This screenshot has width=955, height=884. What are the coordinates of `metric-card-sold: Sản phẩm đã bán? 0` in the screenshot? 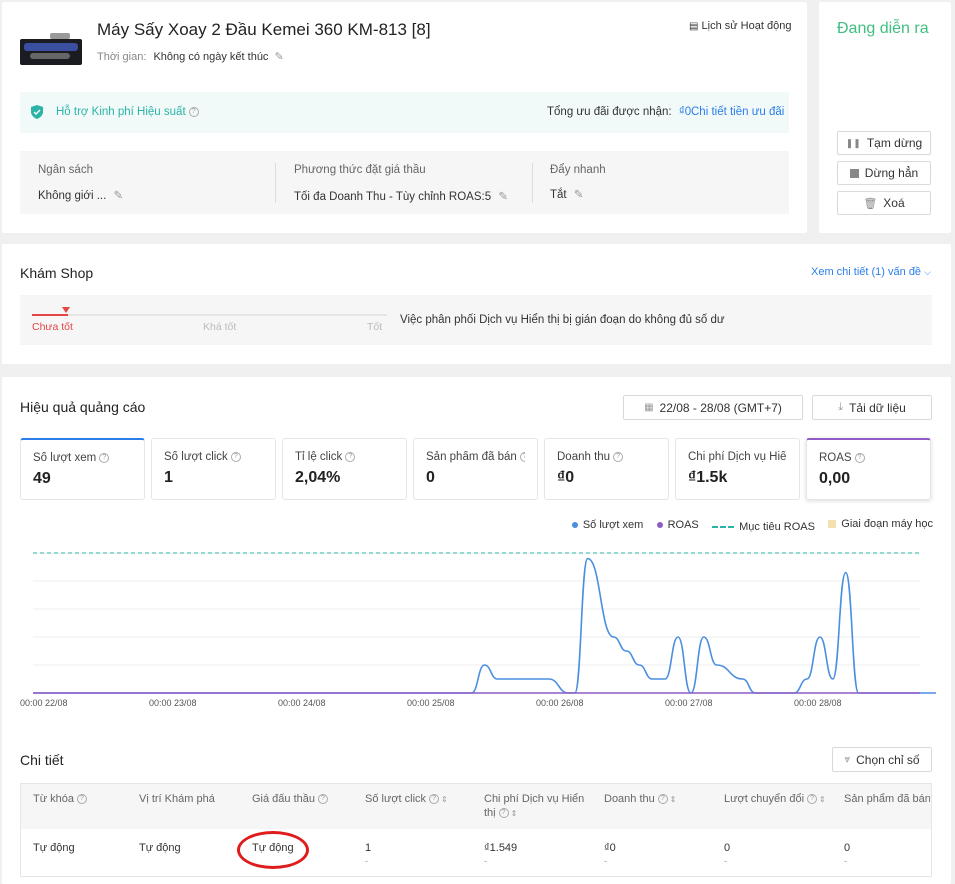 It's located at (475, 469).